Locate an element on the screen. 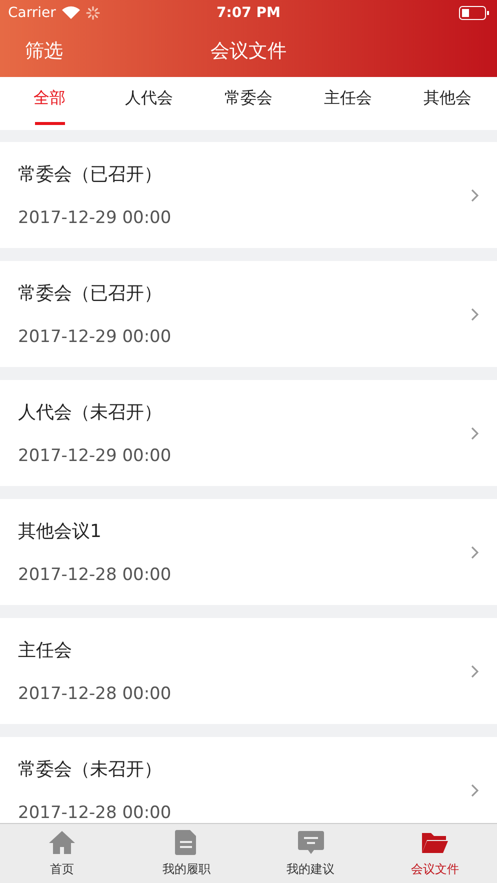 This screenshot has height=883, width=497. meeting-title: 其他会议1 is located at coordinates (60, 531).